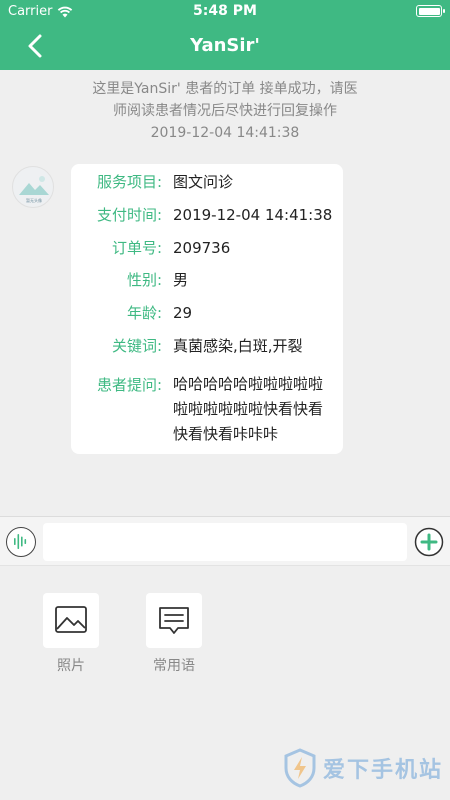 The image size is (450, 800). What do you see at coordinates (181, 280) in the screenshot?
I see `gender-value: 男` at bounding box center [181, 280].